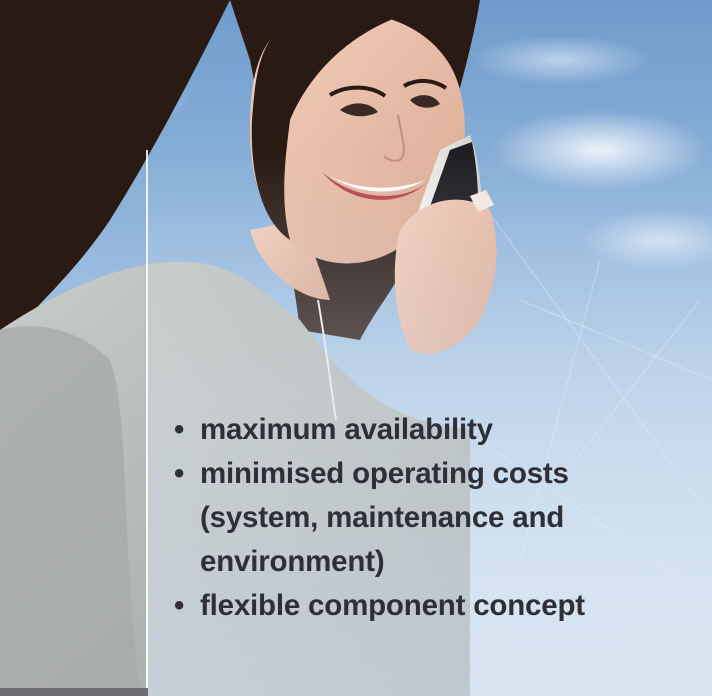 This screenshot has height=696, width=712. I want to click on feature-item: • minimised operating costs, so click(379, 474).